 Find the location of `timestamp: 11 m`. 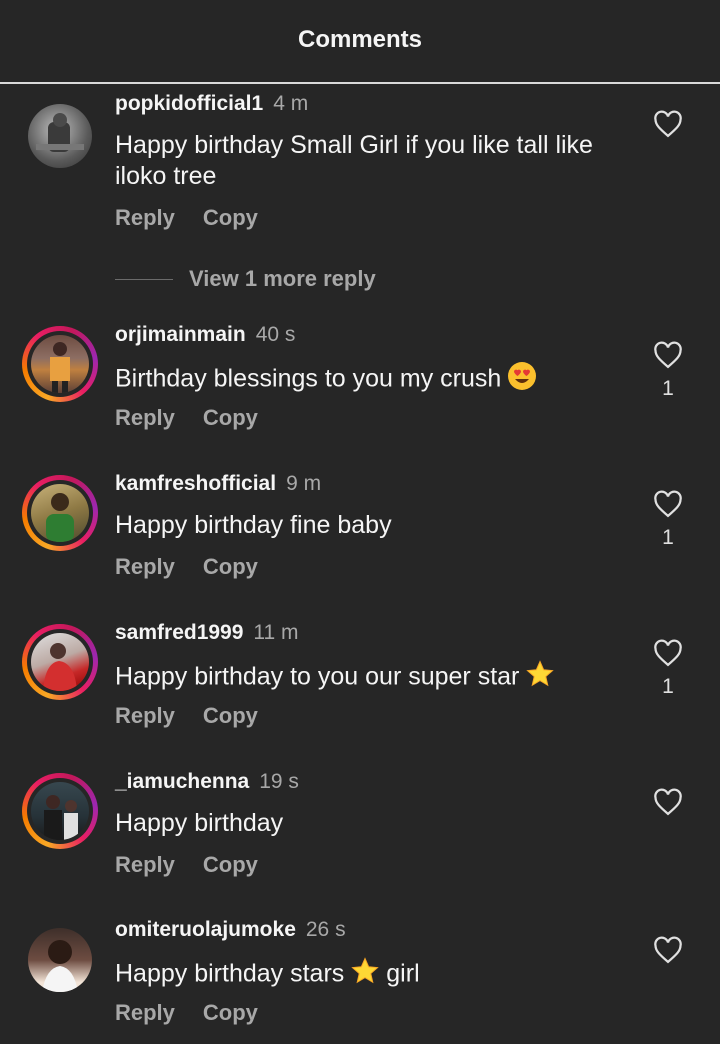

timestamp: 11 m is located at coordinates (276, 632).